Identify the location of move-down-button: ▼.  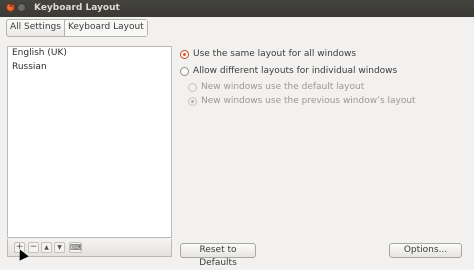
(59, 247).